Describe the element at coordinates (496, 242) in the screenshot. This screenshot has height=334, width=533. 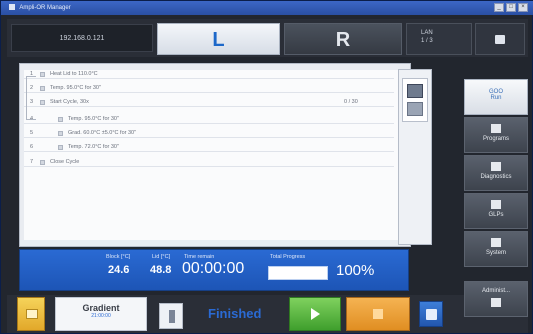
I see `system-icon` at that location.